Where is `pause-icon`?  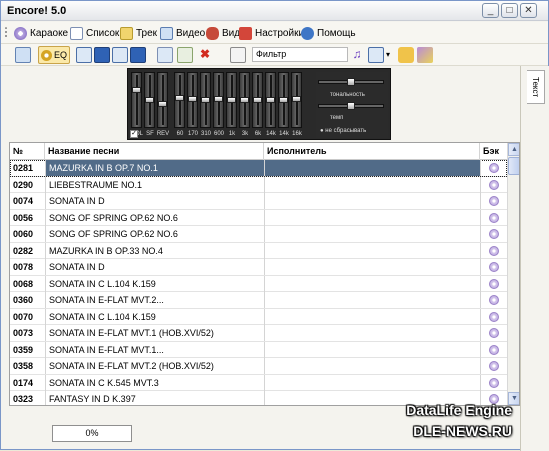
pause-icon is located at coordinates (120, 55).